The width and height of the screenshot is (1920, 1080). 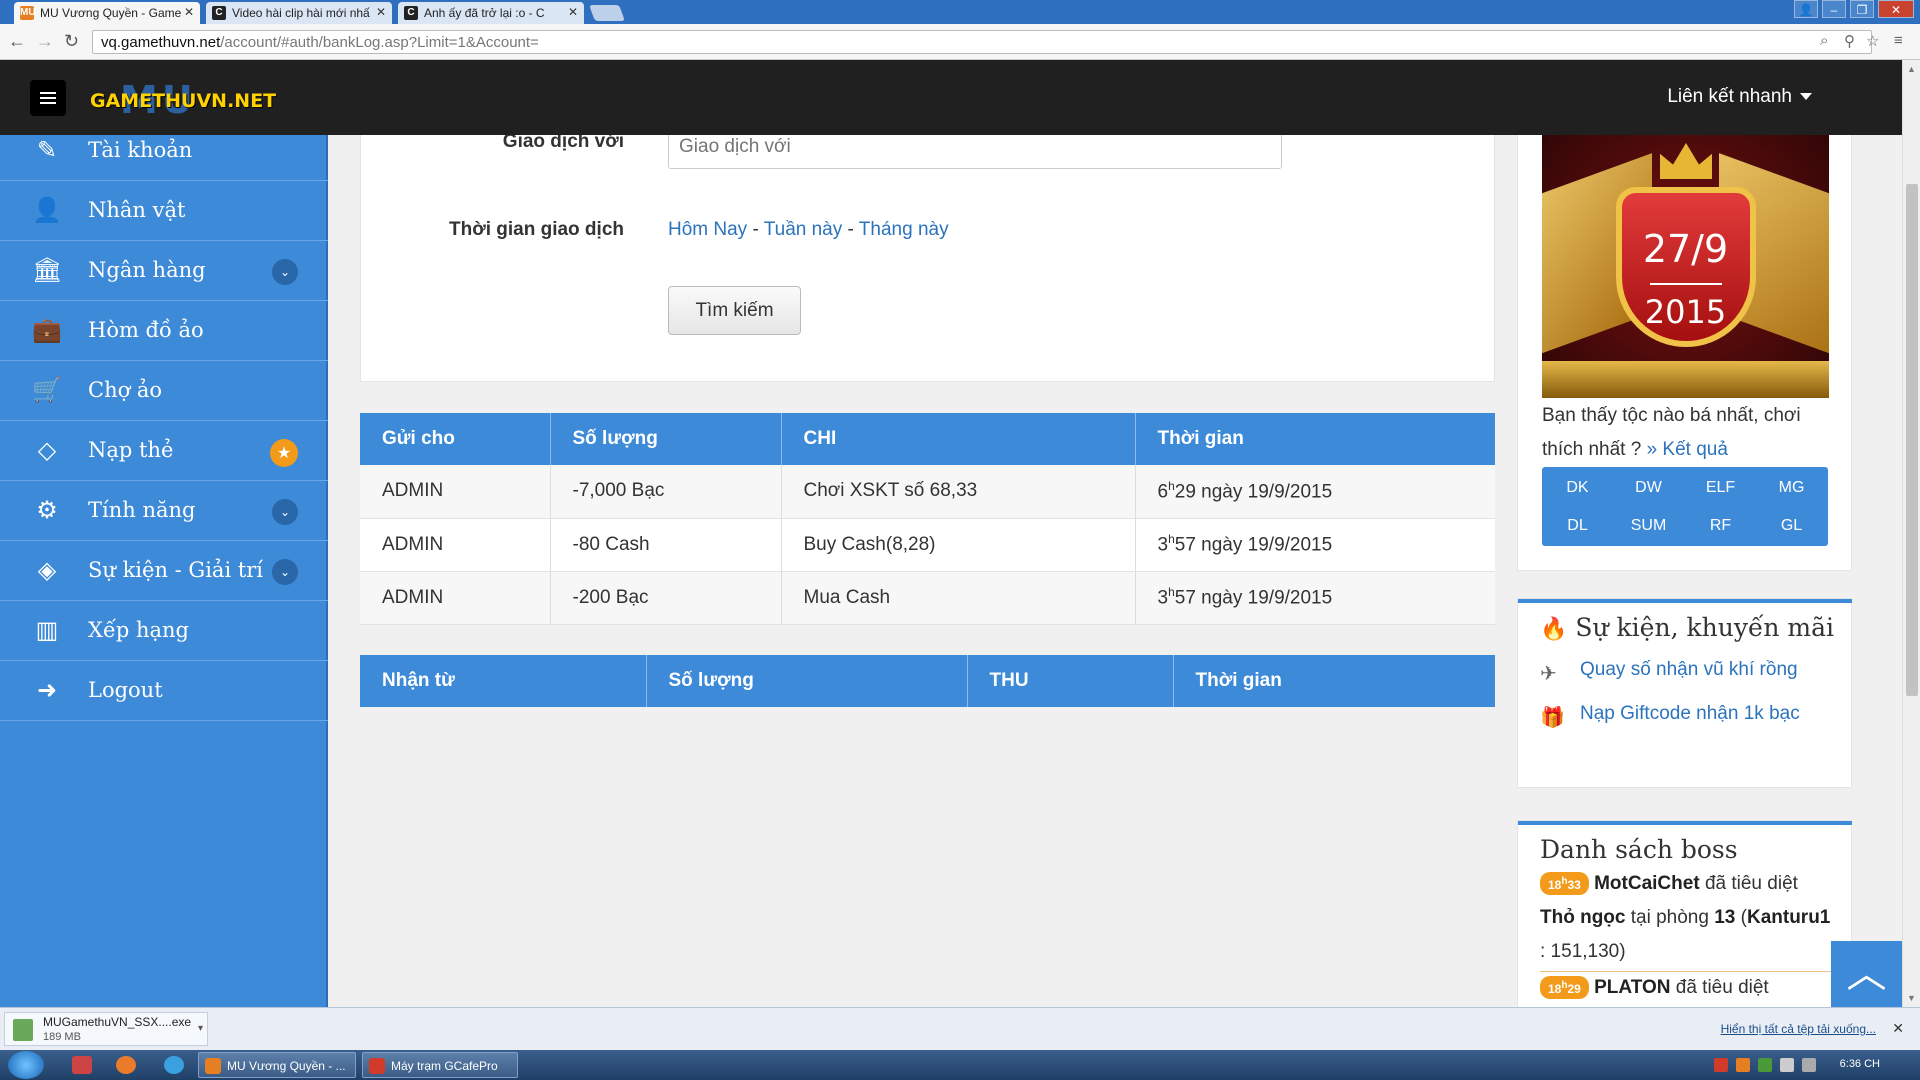 What do you see at coordinates (455, 545) in the screenshot?
I see `cell-recipient: ADMIN` at bounding box center [455, 545].